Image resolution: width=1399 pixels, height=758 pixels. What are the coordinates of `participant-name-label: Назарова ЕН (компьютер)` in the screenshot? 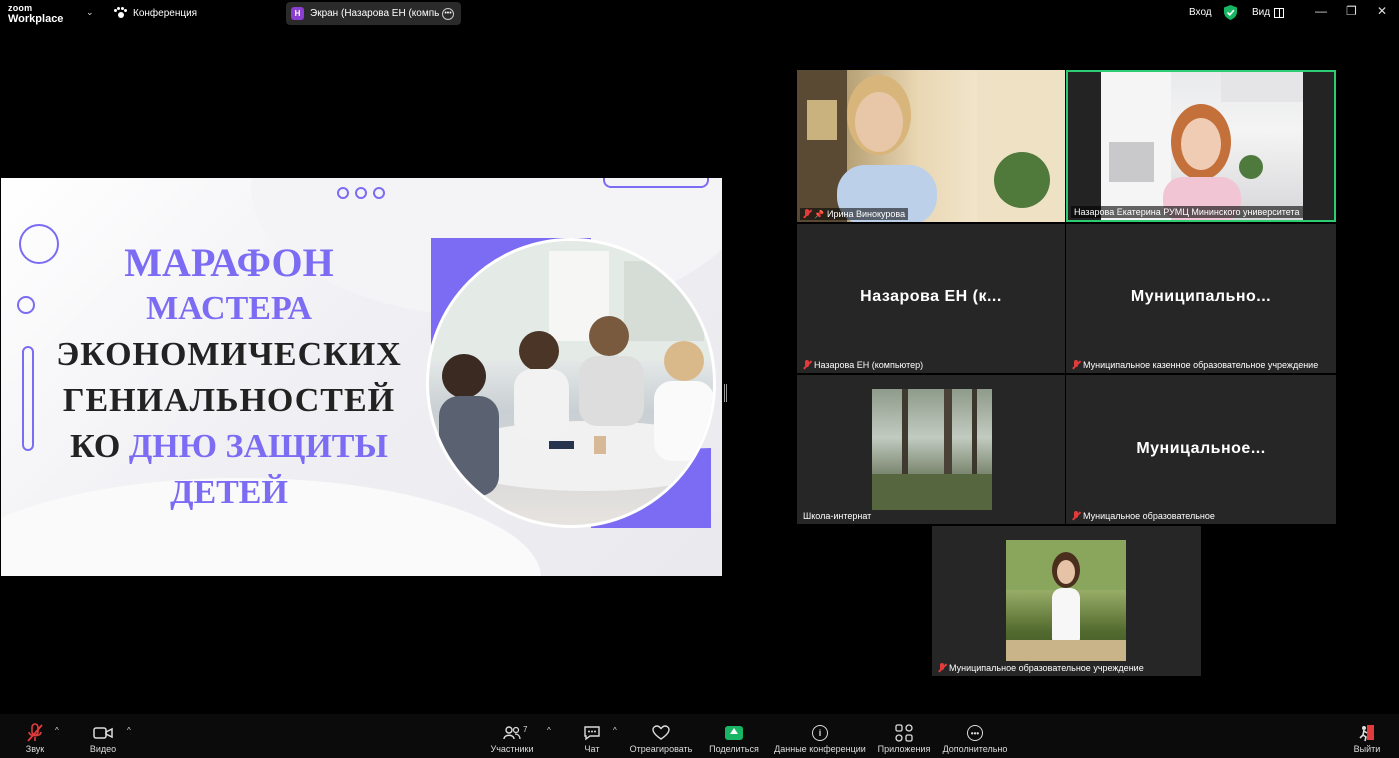 It's located at (863, 365).